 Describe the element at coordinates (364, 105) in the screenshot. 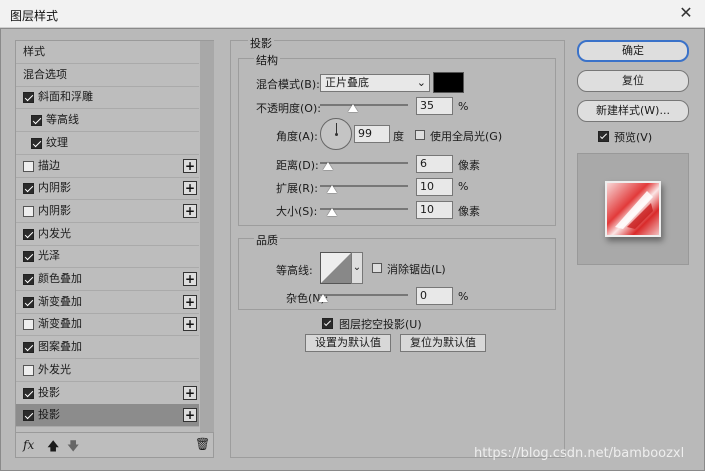

I see `opacity-slider` at that location.